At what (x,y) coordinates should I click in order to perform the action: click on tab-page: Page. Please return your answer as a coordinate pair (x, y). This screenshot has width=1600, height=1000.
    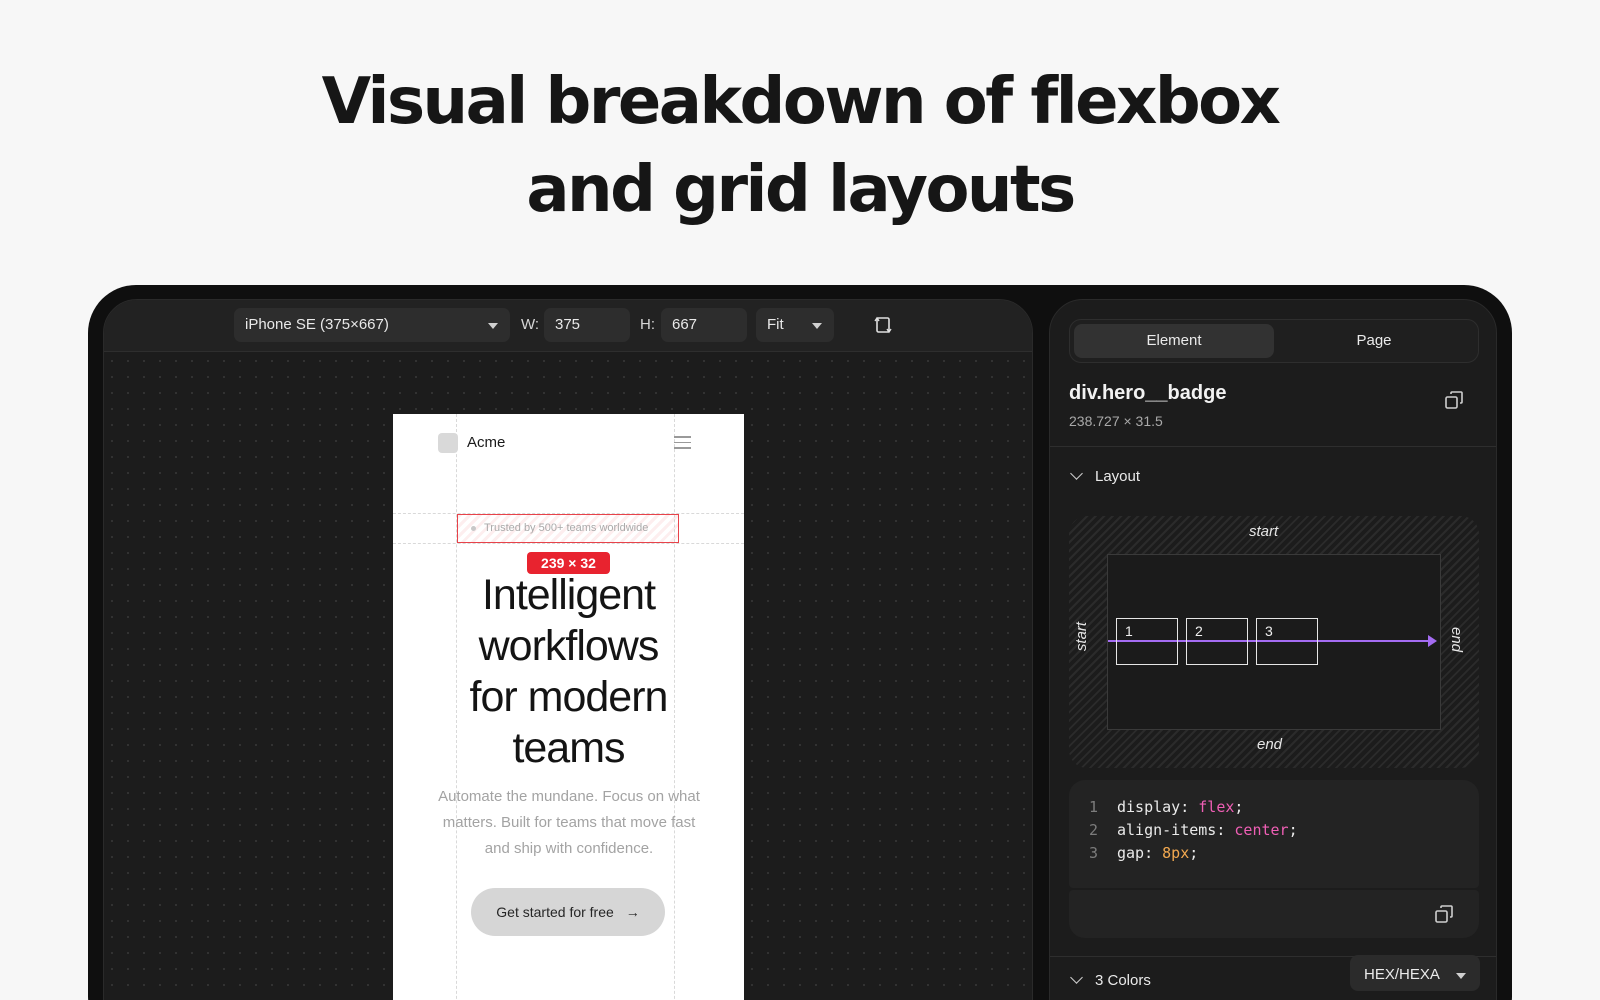
    Looking at the image, I should click on (1374, 341).